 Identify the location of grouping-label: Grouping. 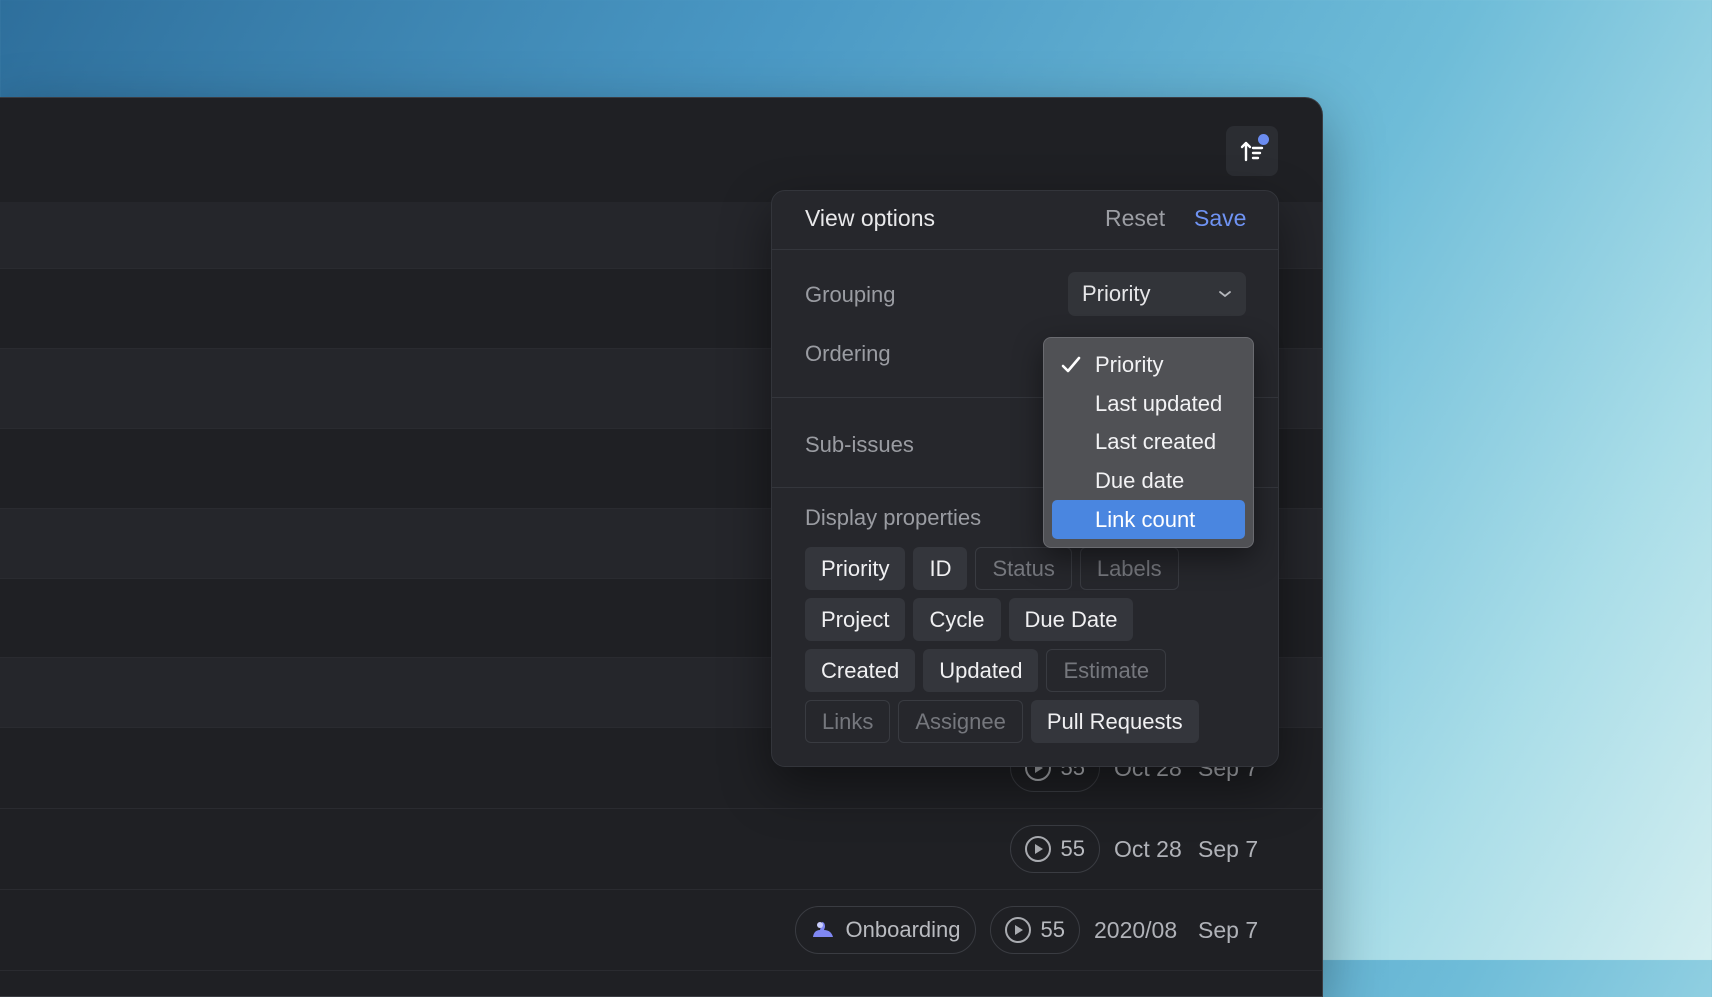
(850, 294).